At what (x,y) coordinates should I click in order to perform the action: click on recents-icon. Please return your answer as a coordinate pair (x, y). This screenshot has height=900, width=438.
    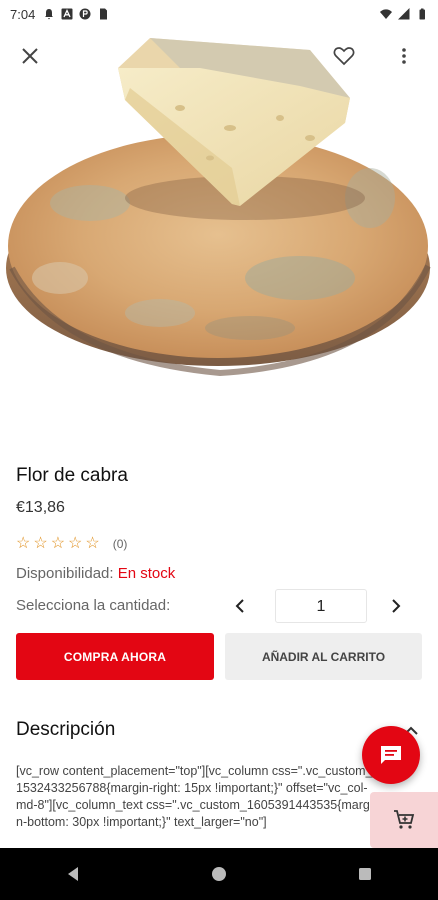
    Looking at the image, I should click on (365, 874).